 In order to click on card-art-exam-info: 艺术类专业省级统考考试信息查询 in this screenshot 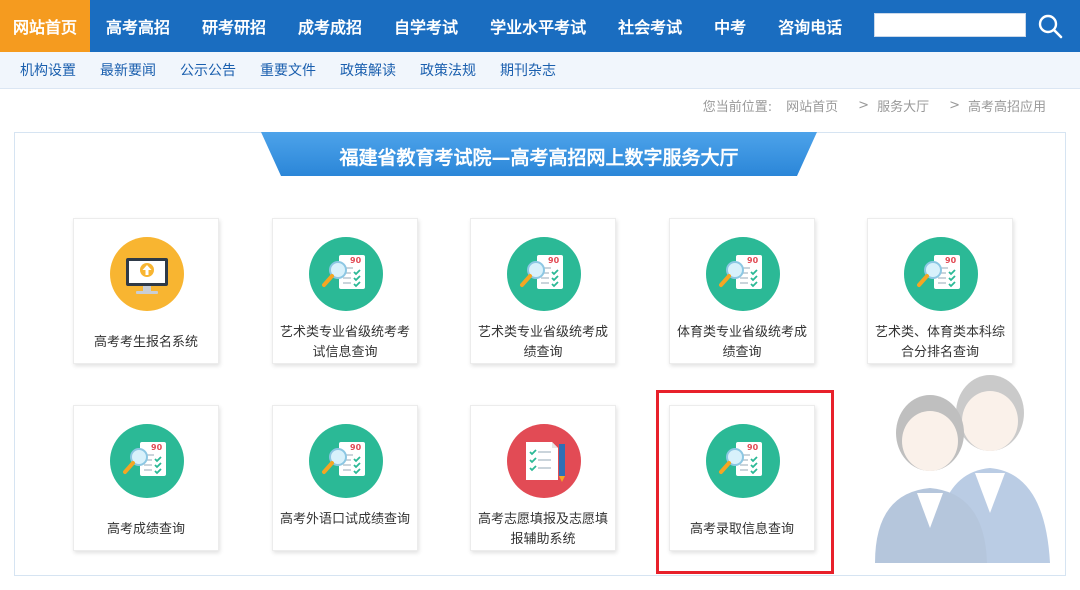, I will do `click(345, 291)`.